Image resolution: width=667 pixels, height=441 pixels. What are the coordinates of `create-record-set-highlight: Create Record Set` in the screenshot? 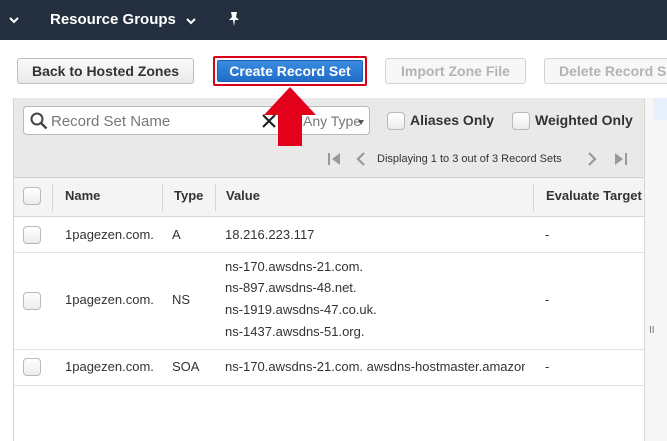 It's located at (290, 71).